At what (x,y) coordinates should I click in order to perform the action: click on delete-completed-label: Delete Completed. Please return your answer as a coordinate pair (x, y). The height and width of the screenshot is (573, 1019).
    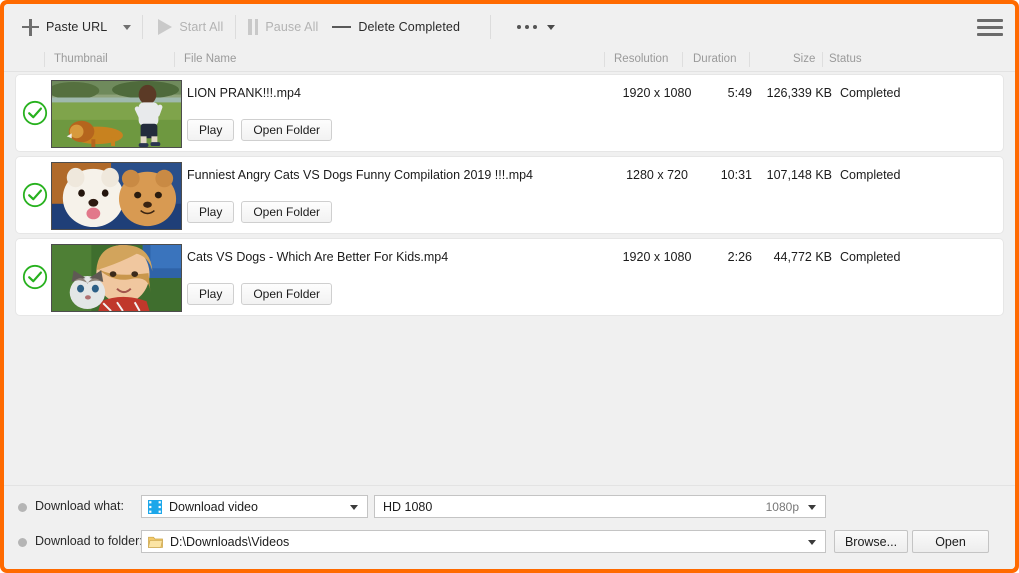
    Looking at the image, I should click on (409, 27).